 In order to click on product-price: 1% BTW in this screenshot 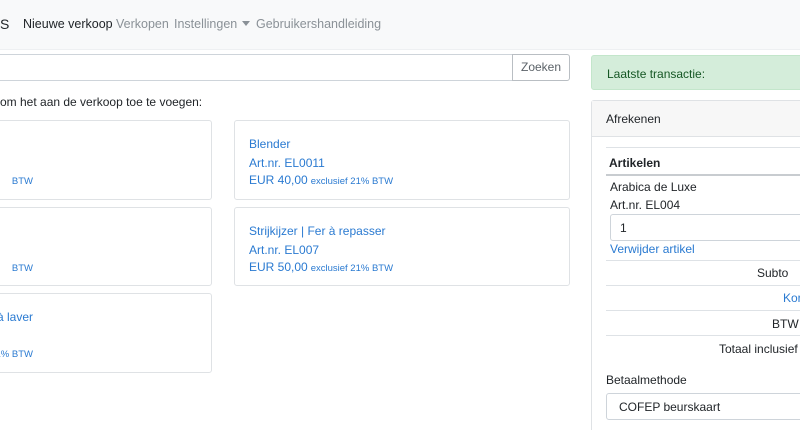, I will do `click(16, 353)`.